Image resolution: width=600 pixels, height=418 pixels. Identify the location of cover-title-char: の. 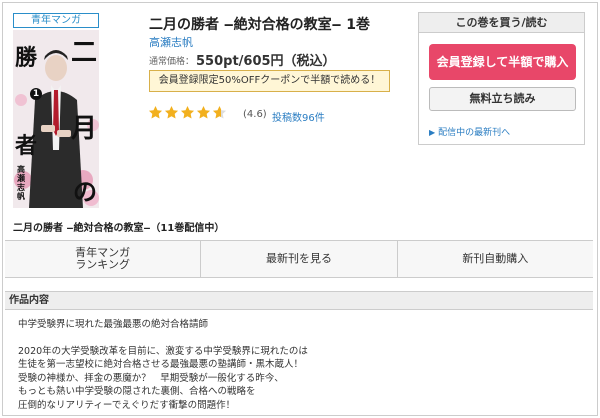
(85, 191).